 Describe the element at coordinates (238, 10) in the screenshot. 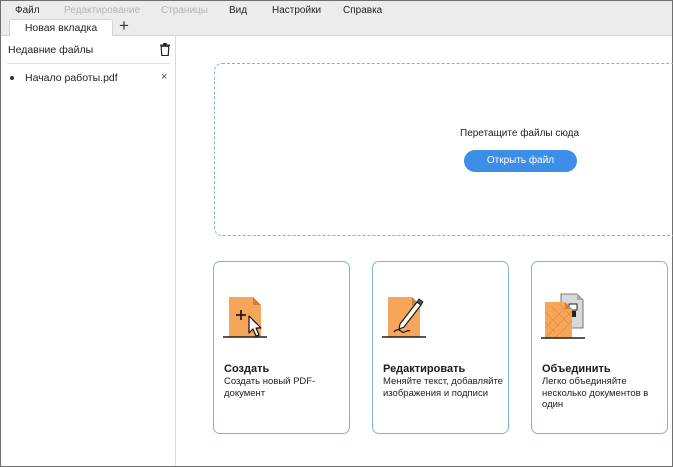

I see `menu-view: Вид` at that location.